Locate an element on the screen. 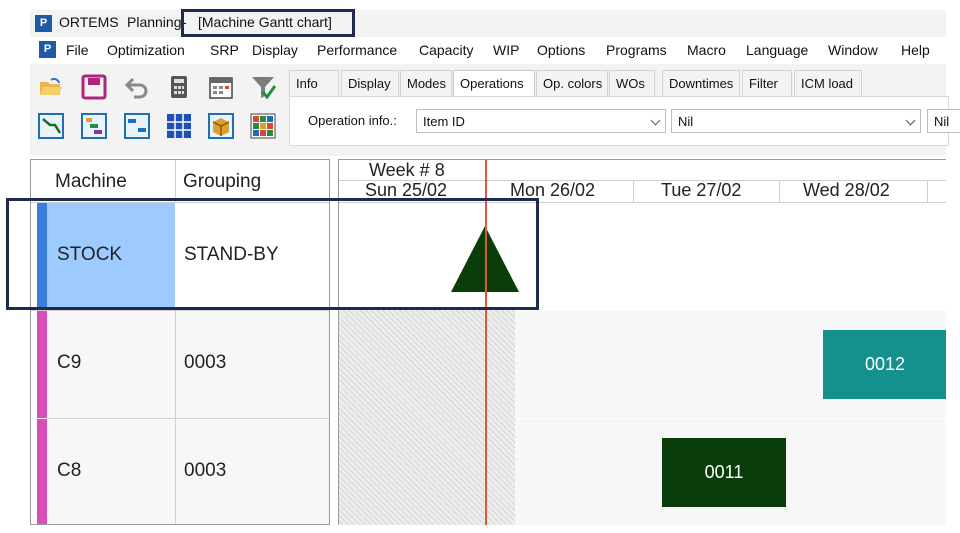 The height and width of the screenshot is (533, 960). column-header-grouping: Grouping is located at coordinates (252, 181).